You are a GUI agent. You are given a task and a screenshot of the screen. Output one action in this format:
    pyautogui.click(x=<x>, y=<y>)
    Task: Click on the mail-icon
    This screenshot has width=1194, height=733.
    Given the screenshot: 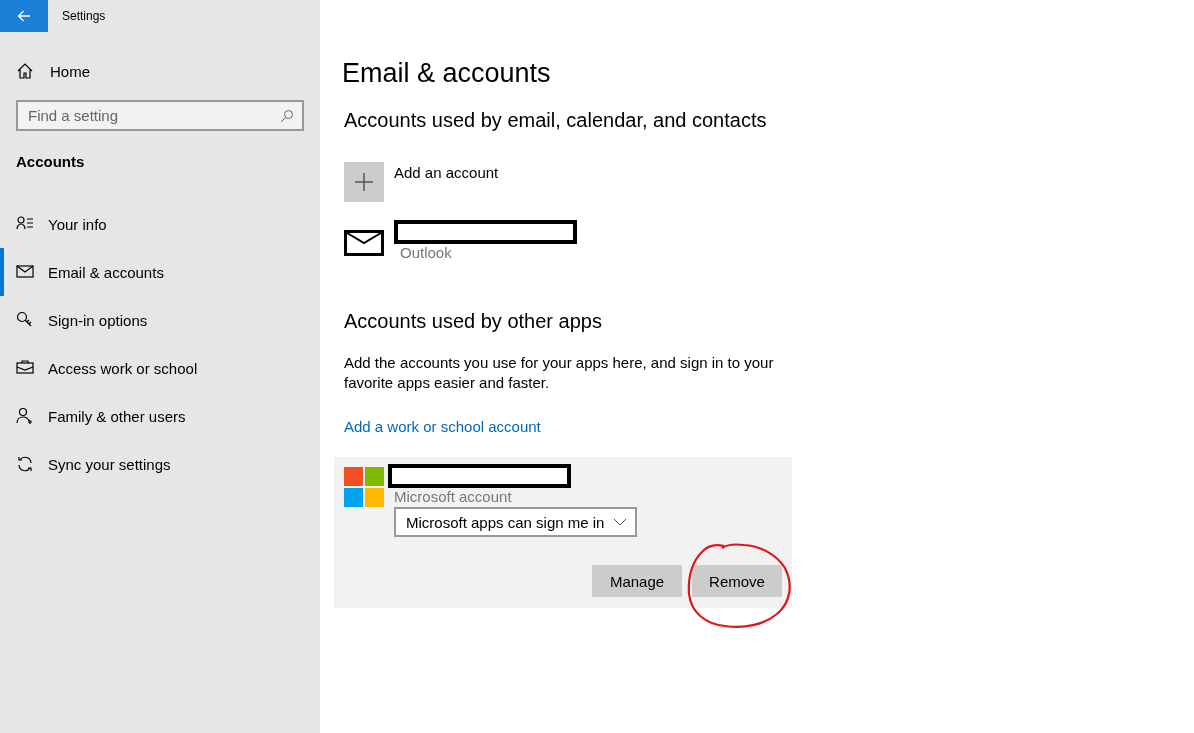 What is the action you would take?
    pyautogui.click(x=25, y=272)
    